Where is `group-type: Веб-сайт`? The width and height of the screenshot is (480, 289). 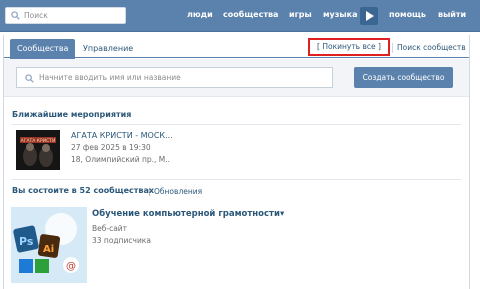
group-type: Веб-сайт is located at coordinates (110, 228).